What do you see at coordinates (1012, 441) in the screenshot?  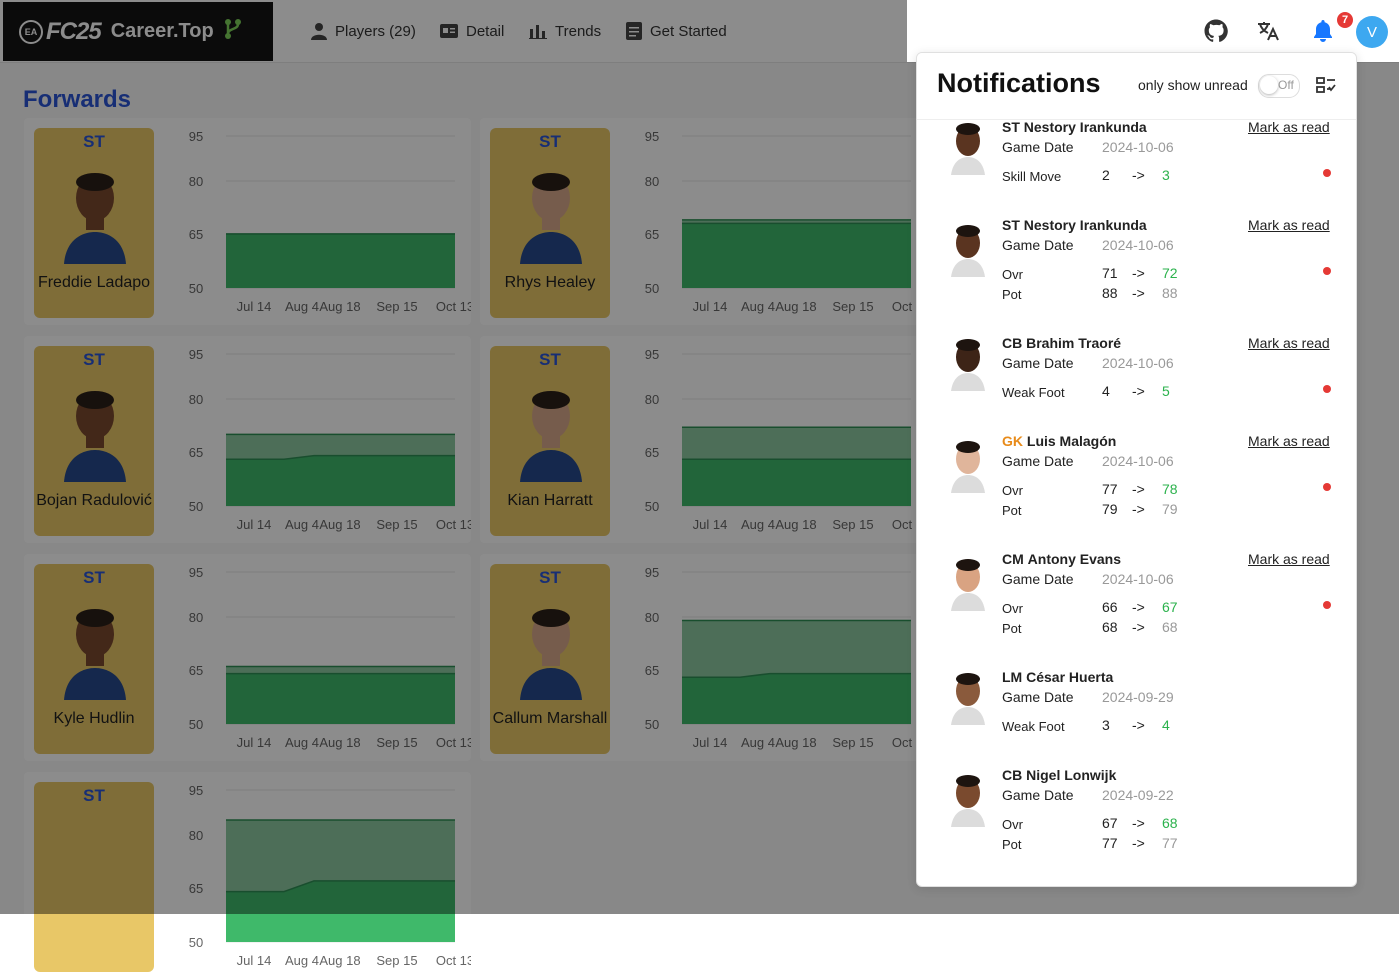 I see `notification-position: GK` at bounding box center [1012, 441].